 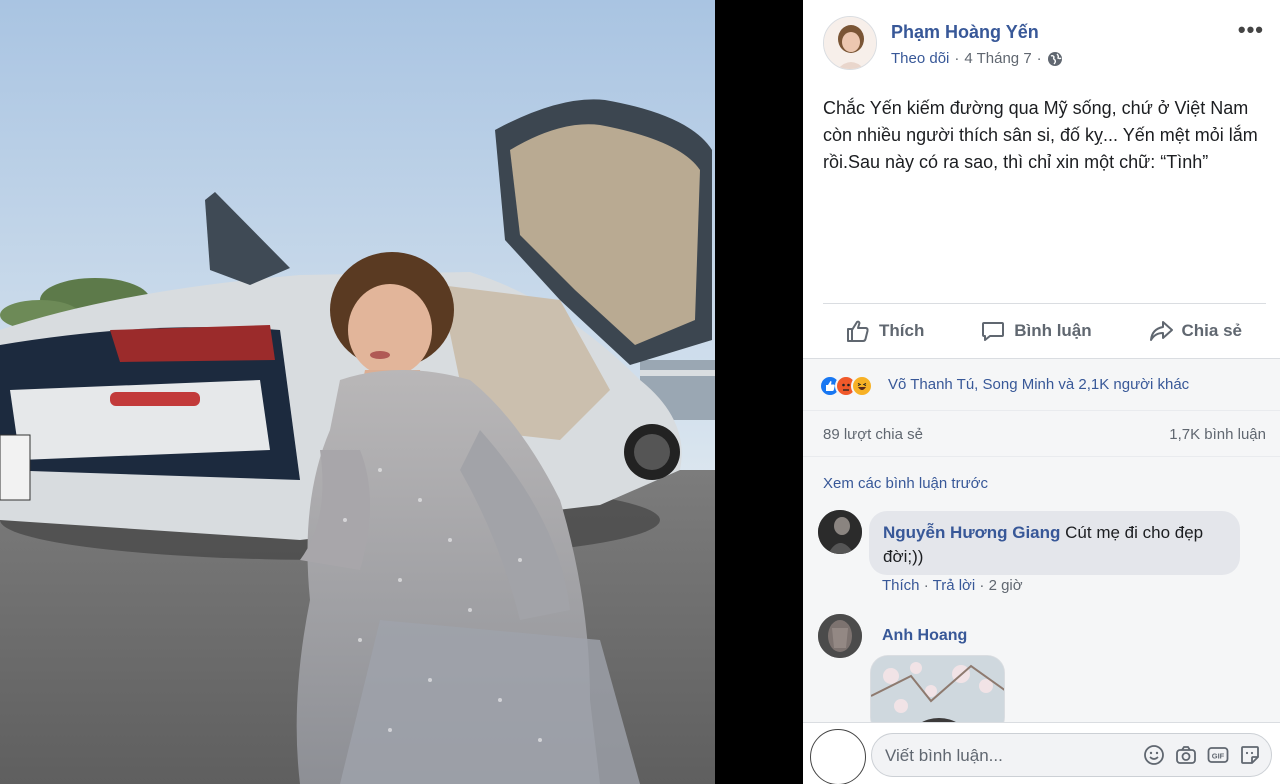 I want to click on reaction-icons, so click(x=846, y=386).